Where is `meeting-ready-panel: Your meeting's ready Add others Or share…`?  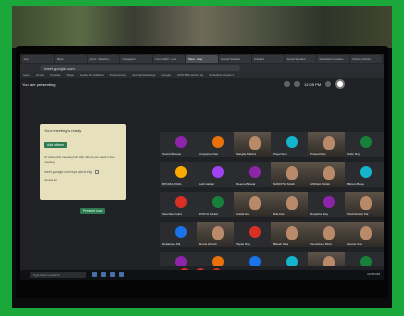
meeting-ready-panel: Your meeting's ready Add others Or share… is located at coordinates (83, 162).